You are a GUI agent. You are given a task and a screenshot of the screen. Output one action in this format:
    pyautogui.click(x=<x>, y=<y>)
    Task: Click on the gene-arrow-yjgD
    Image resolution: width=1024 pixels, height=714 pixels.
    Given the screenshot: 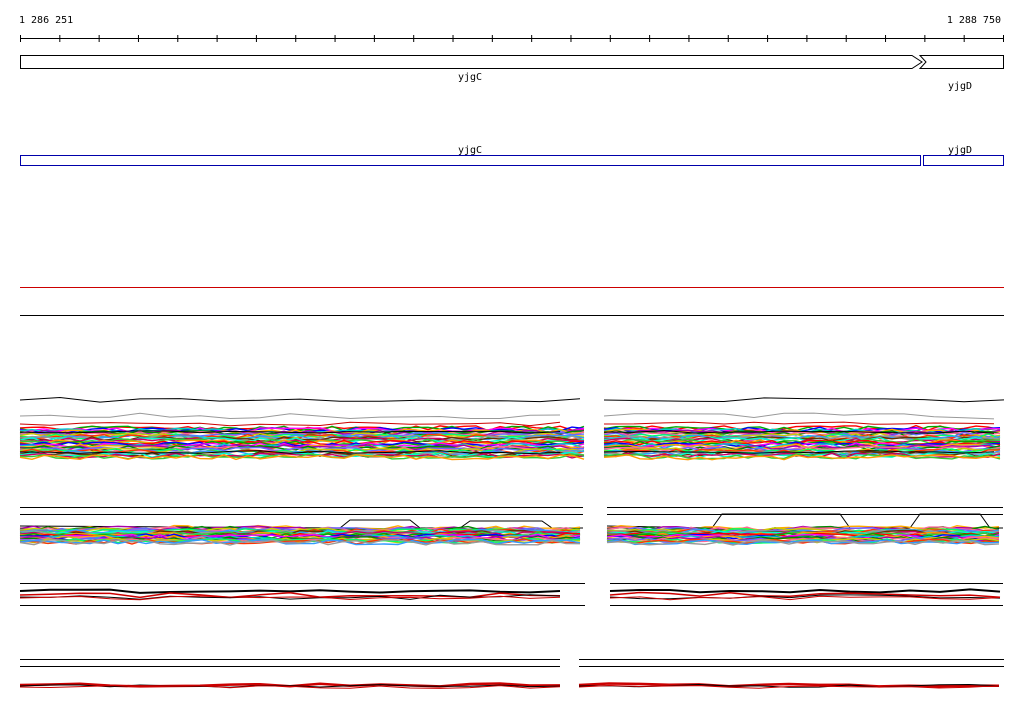 What is the action you would take?
    pyautogui.click(x=961, y=62)
    